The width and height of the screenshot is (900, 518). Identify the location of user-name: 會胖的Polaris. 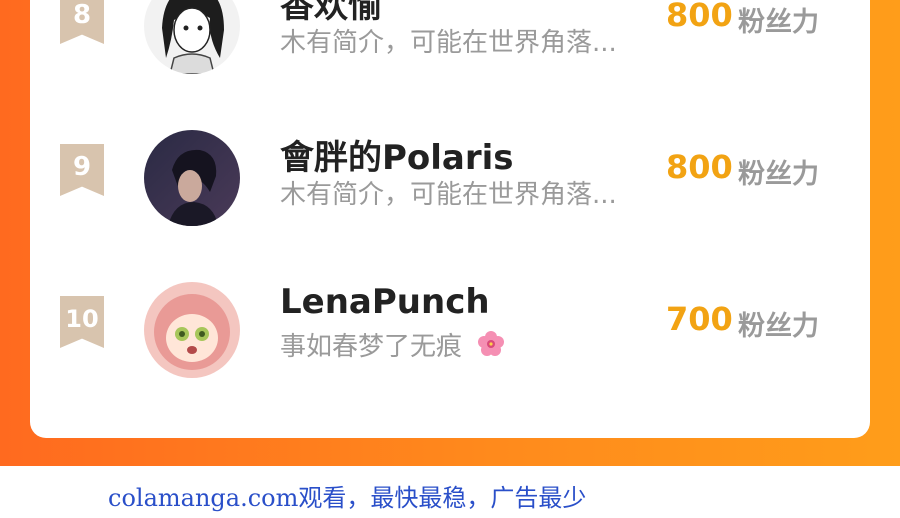
(397, 154).